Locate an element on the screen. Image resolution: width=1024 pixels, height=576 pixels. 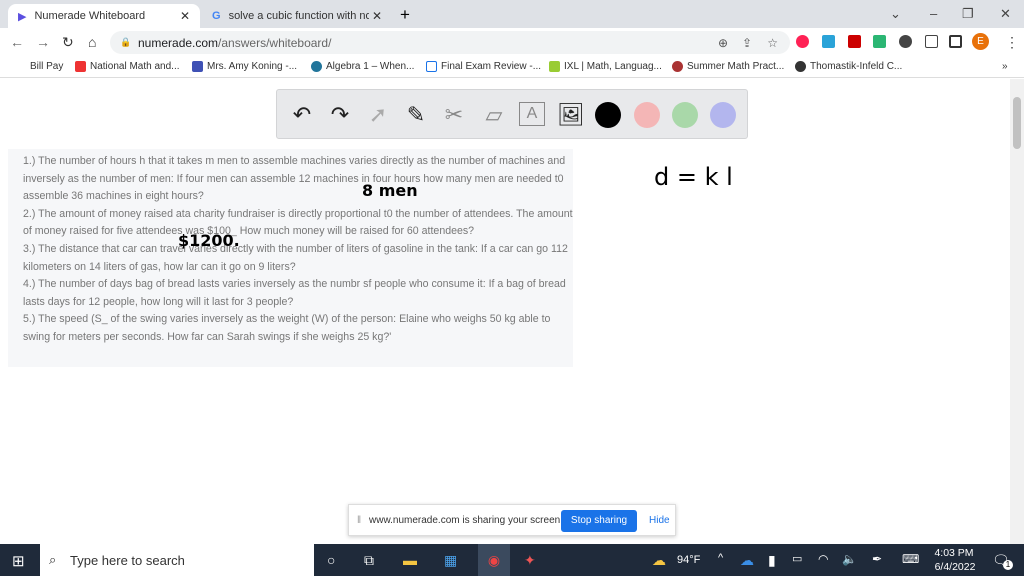
cast-icon is located at coordinates (931, 41).